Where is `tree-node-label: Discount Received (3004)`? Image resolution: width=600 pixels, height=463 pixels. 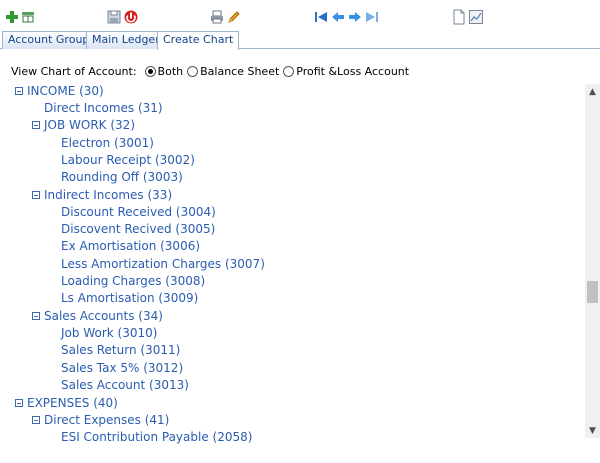
tree-node-label: Discount Received (3004) is located at coordinates (138, 212).